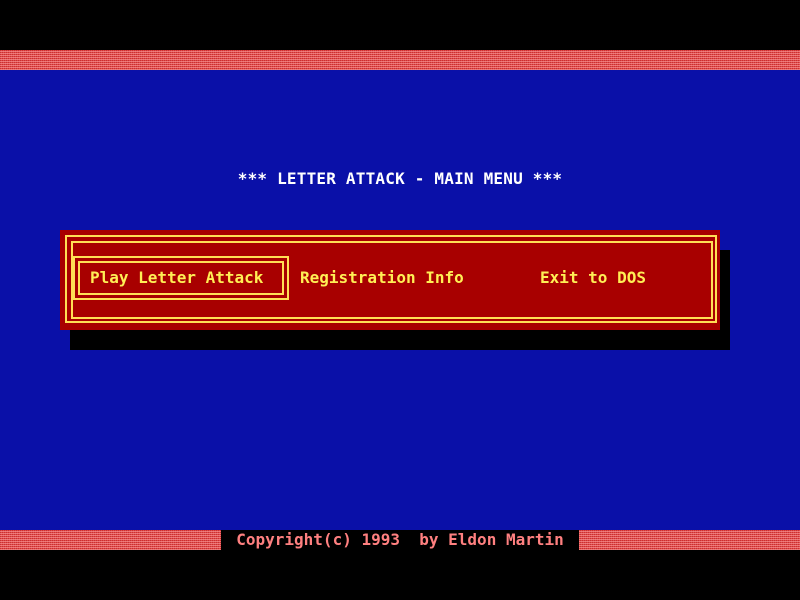  I want to click on copyright-notice: Copyright(c) 1993 by Eldon Martin, so click(400, 540).